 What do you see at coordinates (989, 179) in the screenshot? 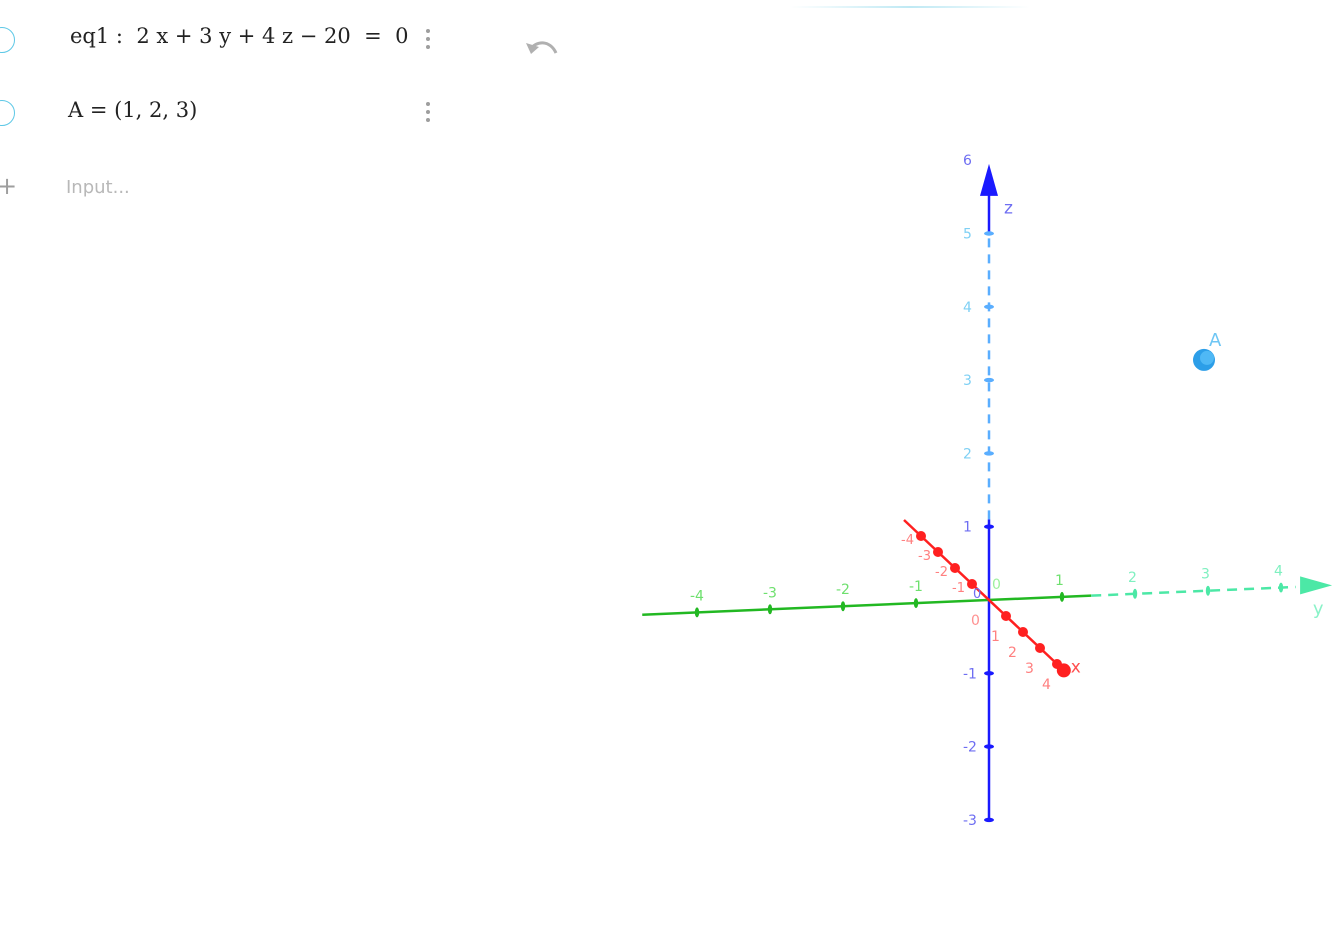
I see `z-axis-arrow` at bounding box center [989, 179].